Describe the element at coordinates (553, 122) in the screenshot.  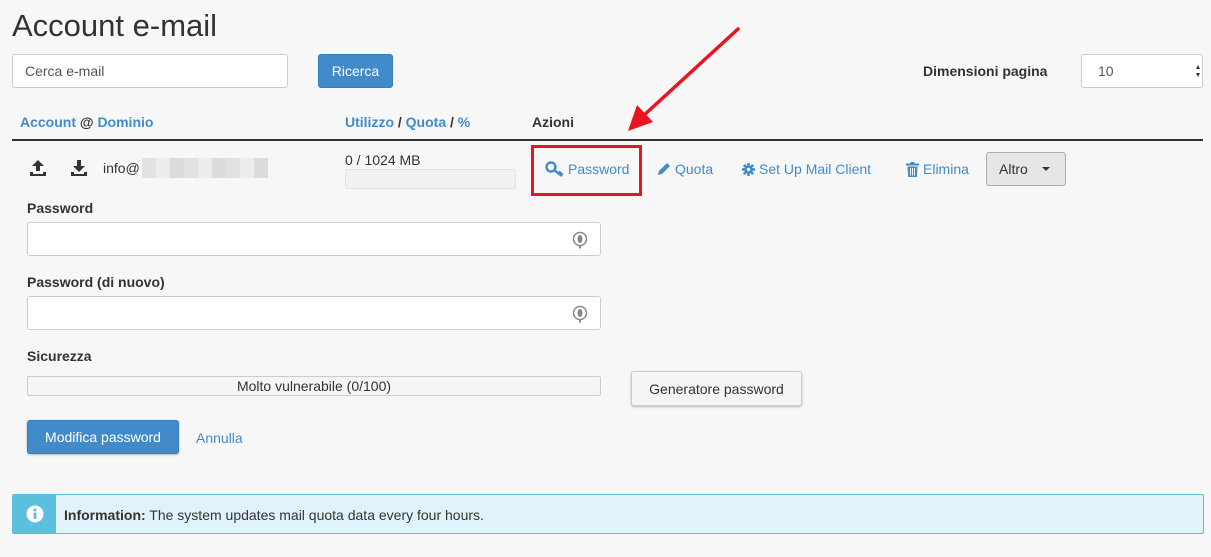
I see `column-header-actions: Azioni` at that location.